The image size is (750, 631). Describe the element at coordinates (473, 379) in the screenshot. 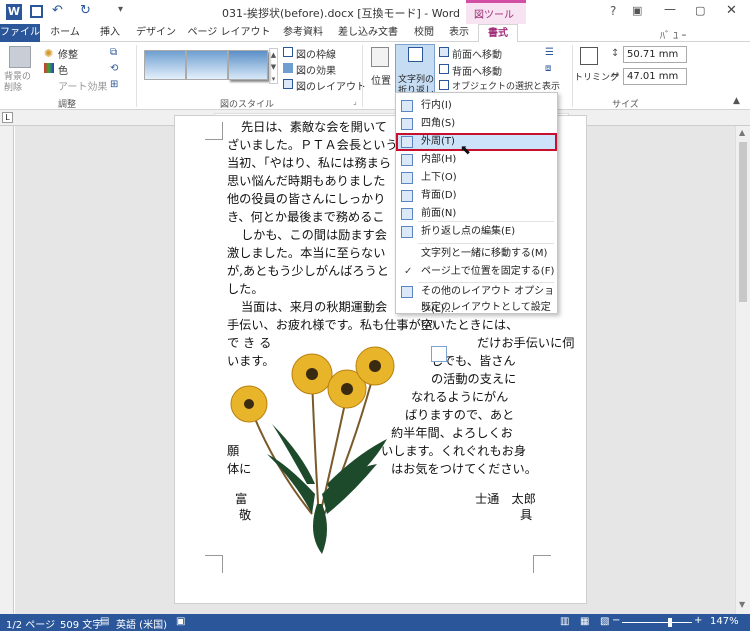

I see `document-line-right: の活動の支えに` at that location.